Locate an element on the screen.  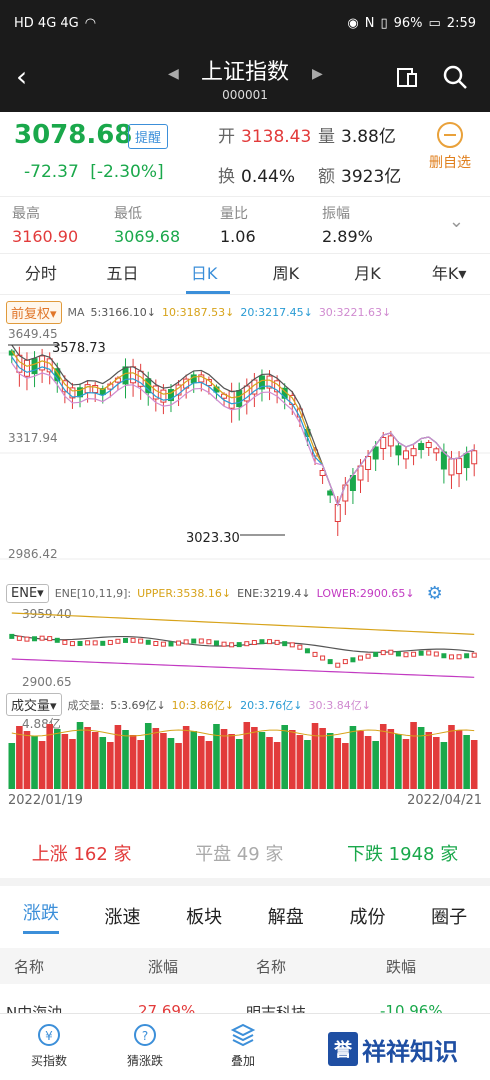
ene-select: ENE▾ is located at coordinates (27, 593).